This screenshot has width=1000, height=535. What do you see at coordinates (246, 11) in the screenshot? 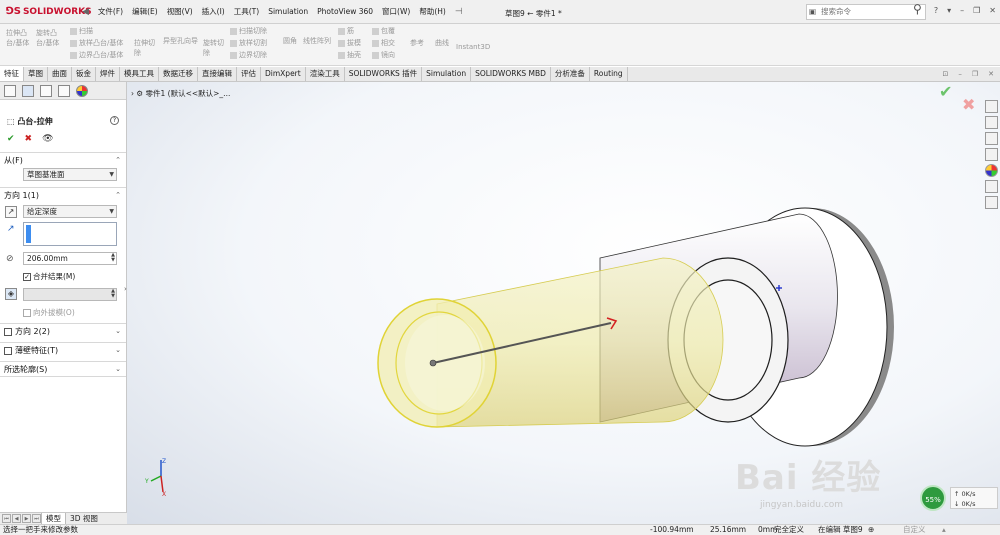
I see `menu-tools: 工具(T)` at bounding box center [246, 11].